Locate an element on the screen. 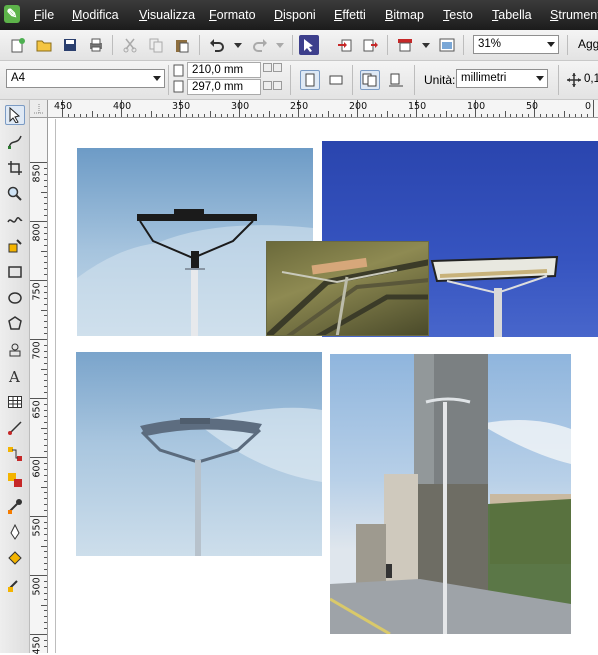 The width and height of the screenshot is (598, 655). page-height-field: 297,0 mm is located at coordinates (224, 87).